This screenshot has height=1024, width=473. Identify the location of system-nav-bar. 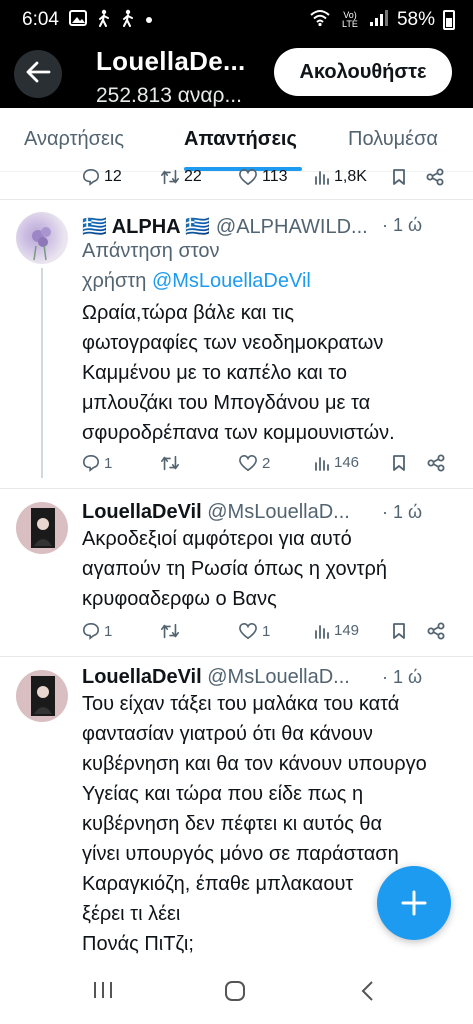
(236, 991).